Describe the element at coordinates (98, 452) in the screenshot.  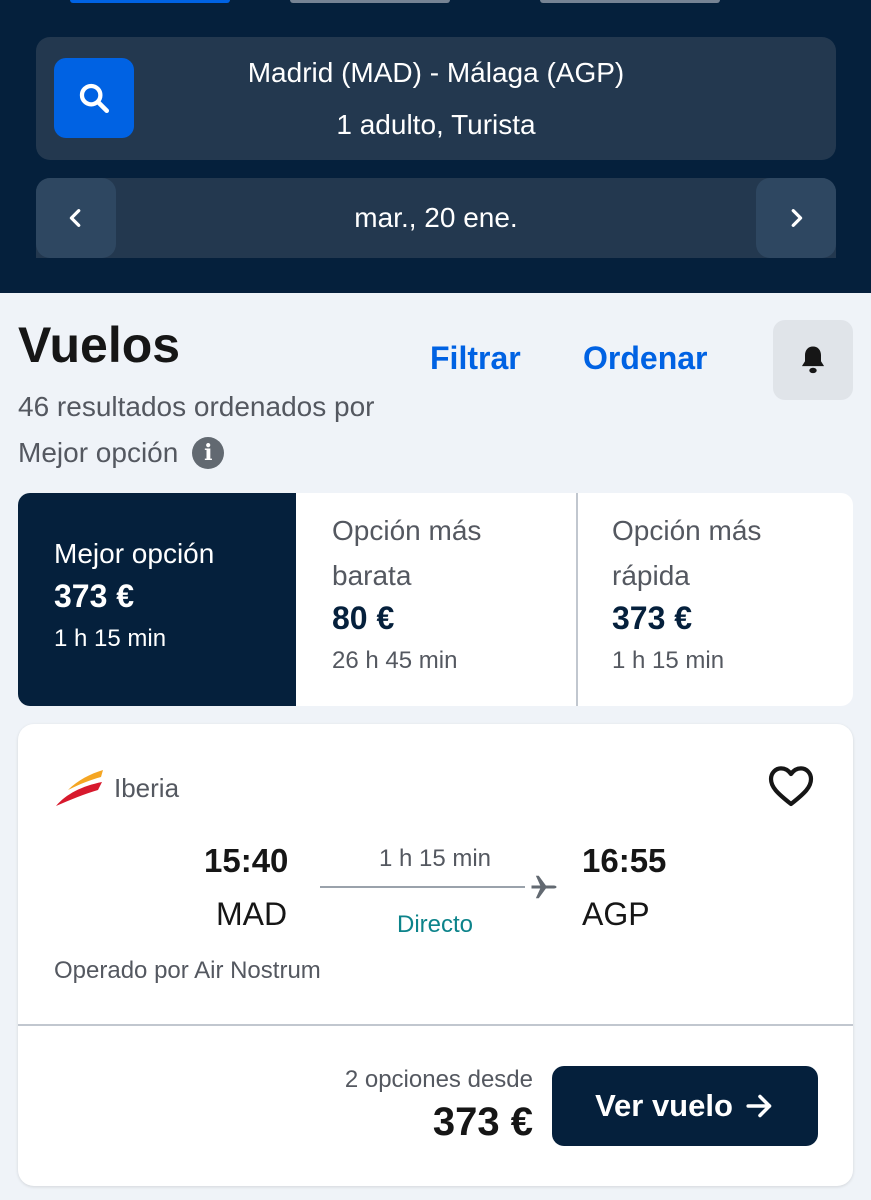
I see `sort-mode: Mejor opción` at that location.